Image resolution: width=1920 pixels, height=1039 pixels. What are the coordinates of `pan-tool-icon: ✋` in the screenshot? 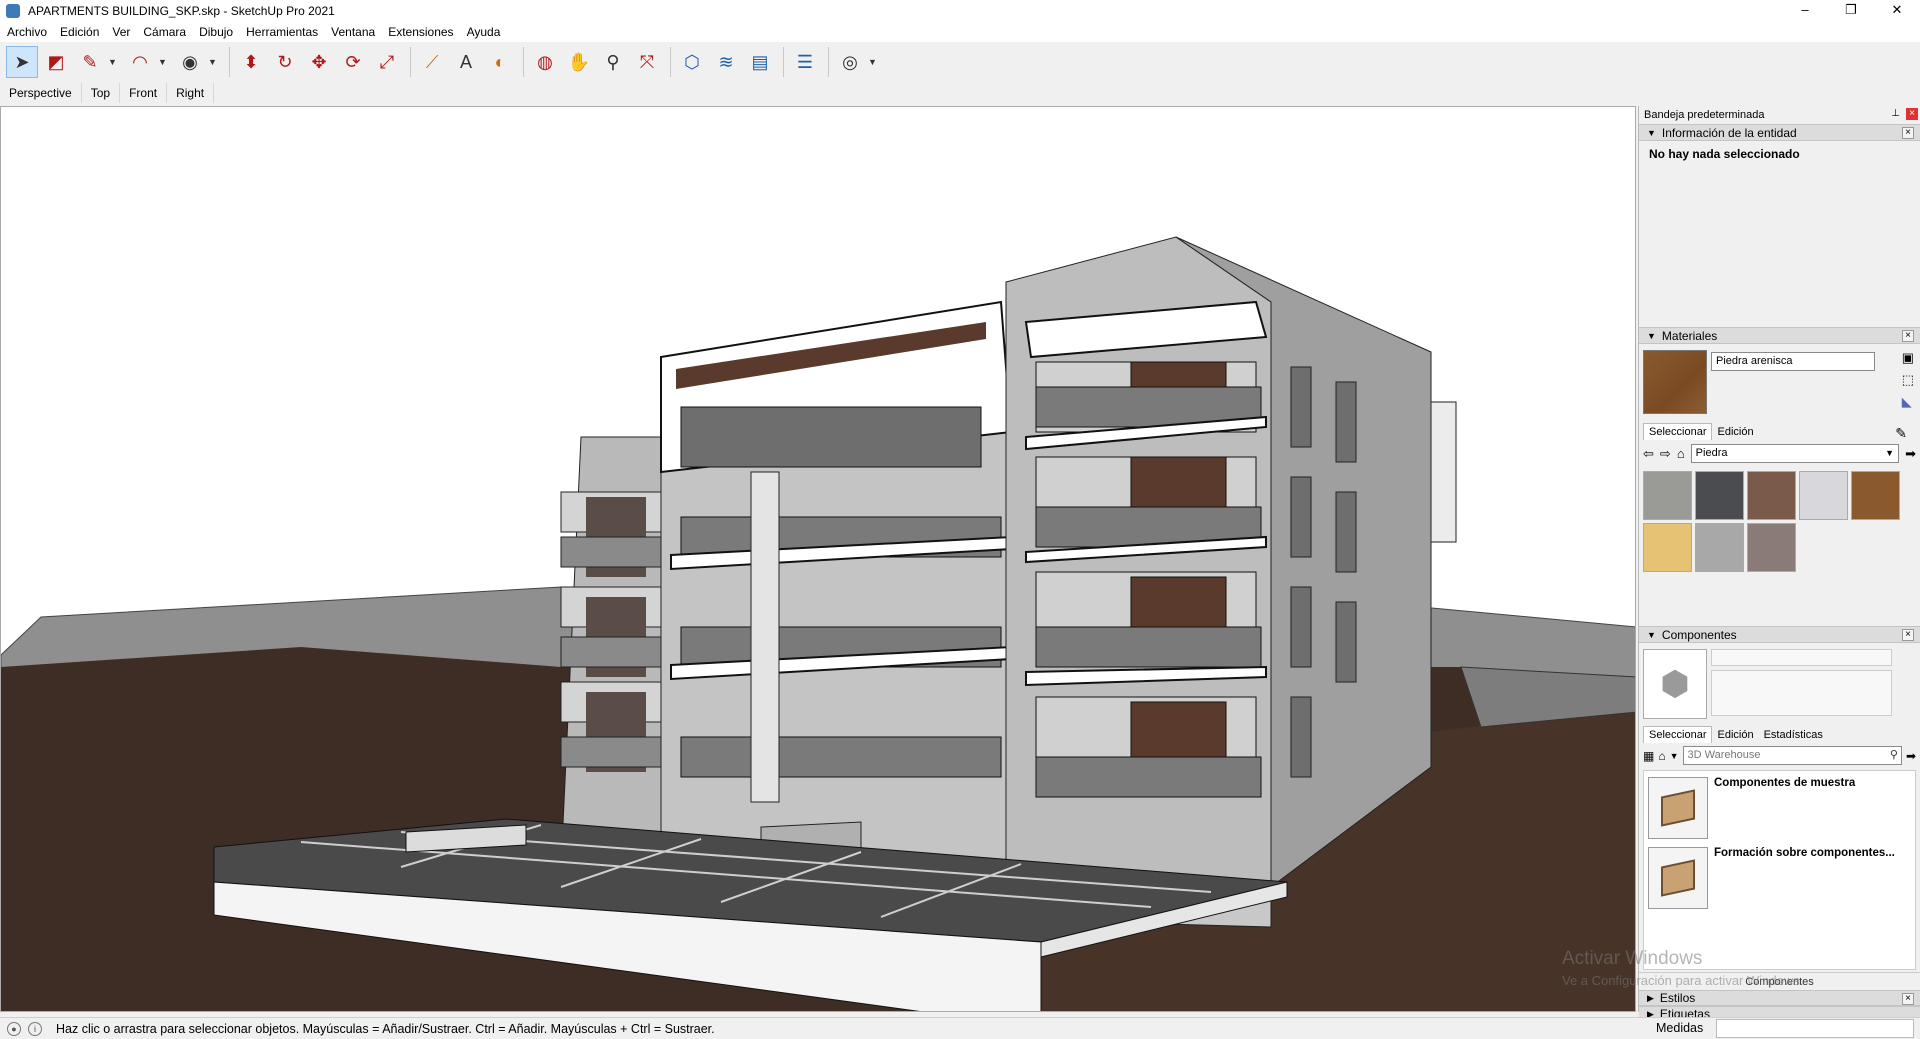 It's located at (579, 62).